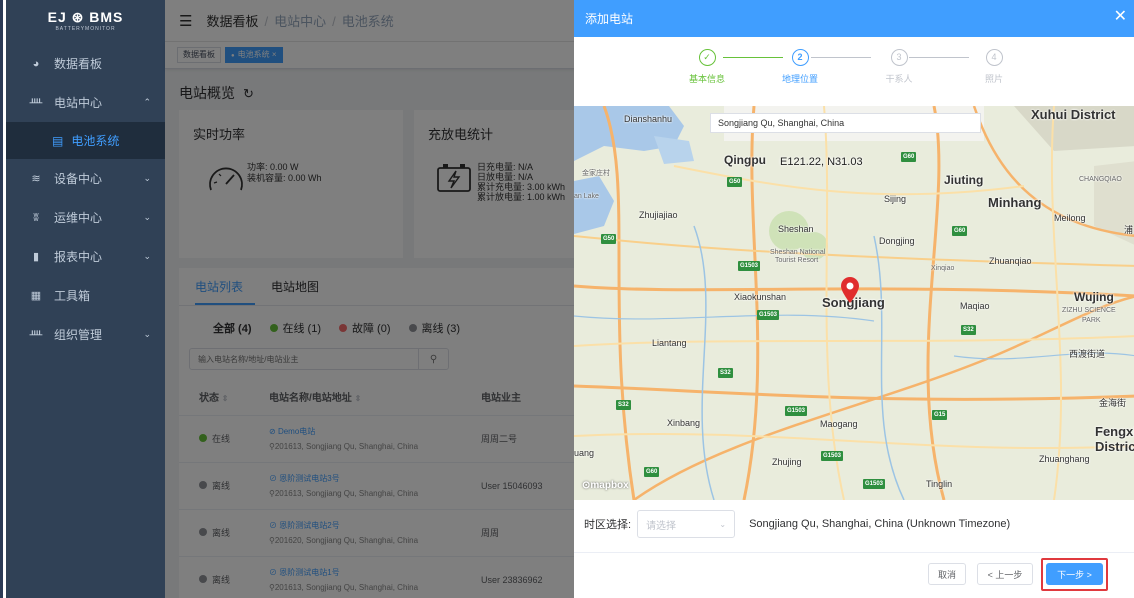 The height and width of the screenshot is (598, 1134). What do you see at coordinates (78, 103) in the screenshot?
I see `sidebar-item-label: 电站中心` at bounding box center [78, 103].